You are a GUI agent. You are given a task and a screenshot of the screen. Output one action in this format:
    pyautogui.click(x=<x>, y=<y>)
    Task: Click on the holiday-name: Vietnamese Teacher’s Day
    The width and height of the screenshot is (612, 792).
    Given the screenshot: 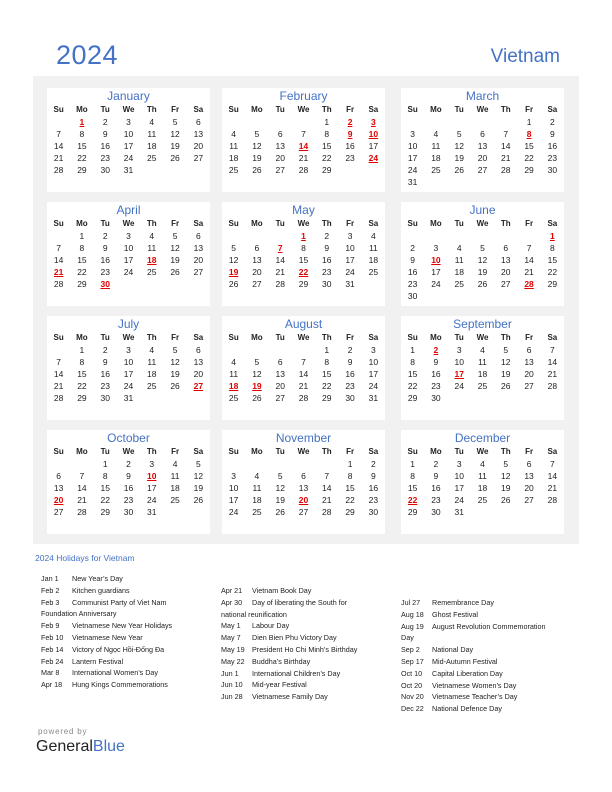 What is the action you would take?
    pyautogui.click(x=475, y=697)
    